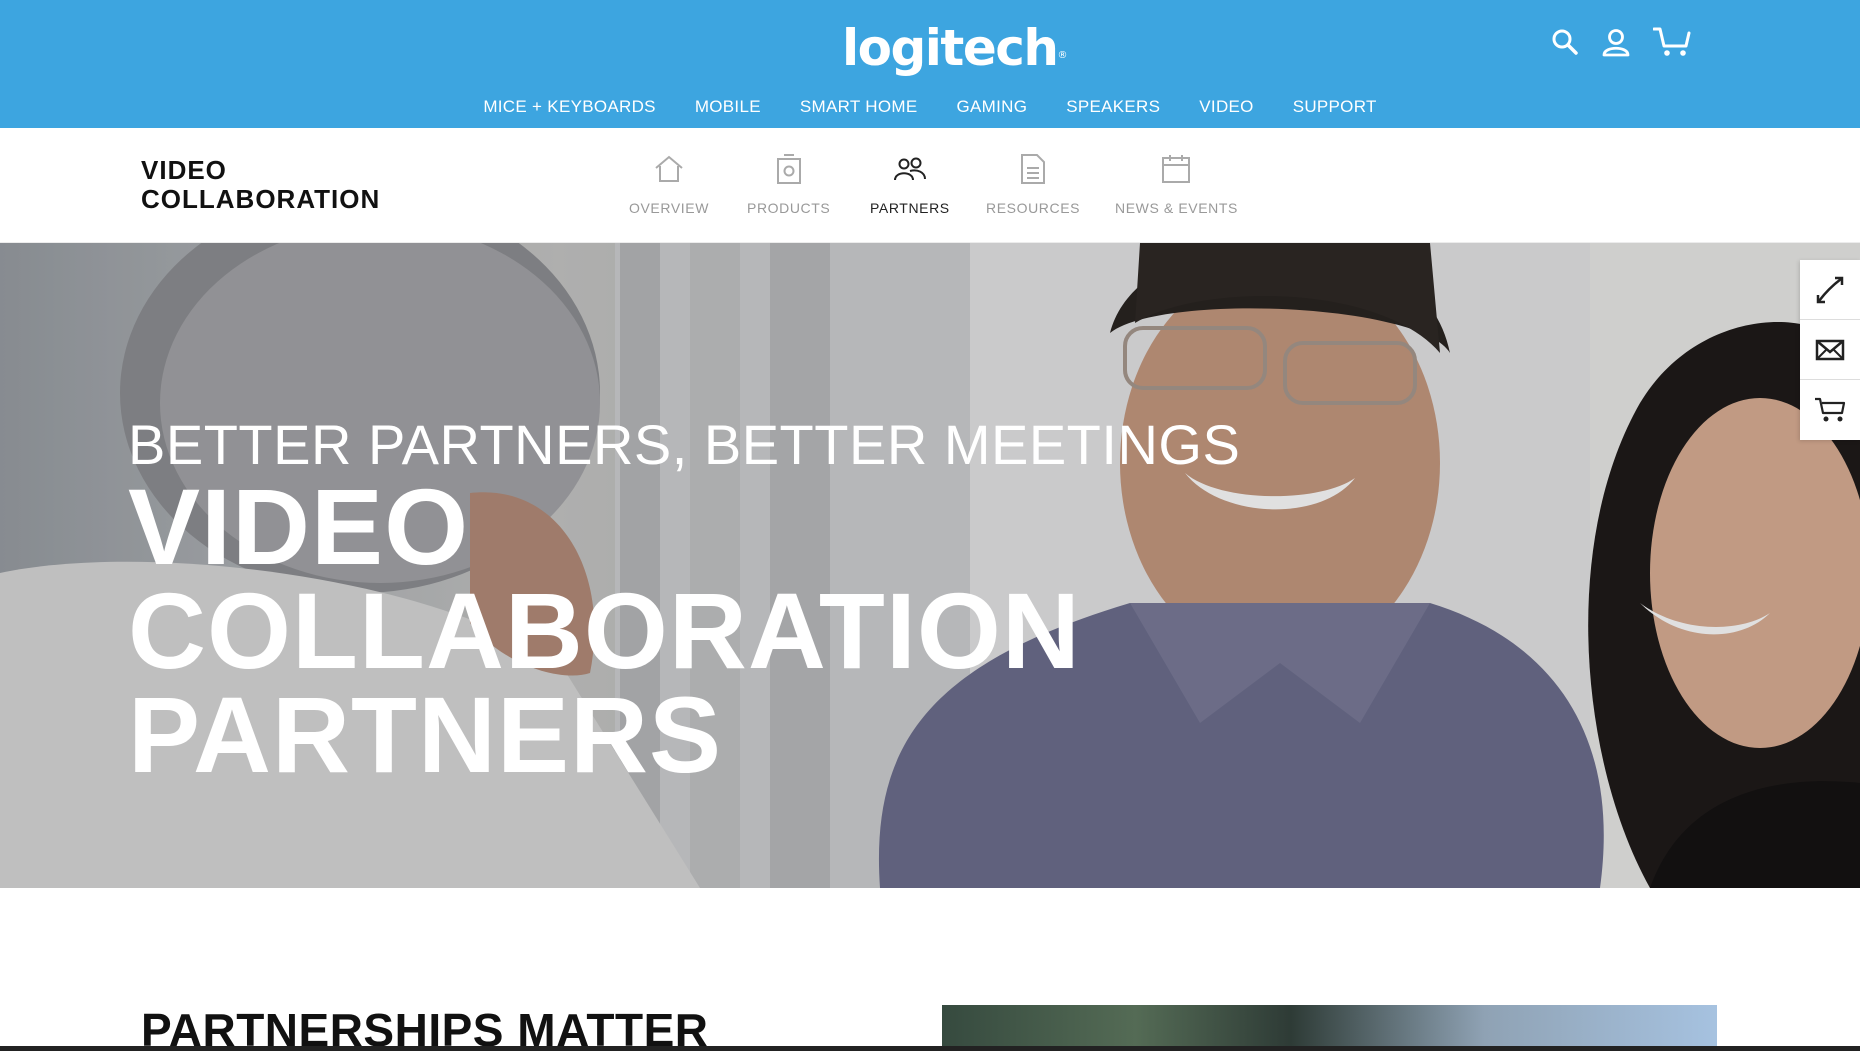 Image resolution: width=1860 pixels, height=1051 pixels. I want to click on partnerships-image, so click(1329, 1025).